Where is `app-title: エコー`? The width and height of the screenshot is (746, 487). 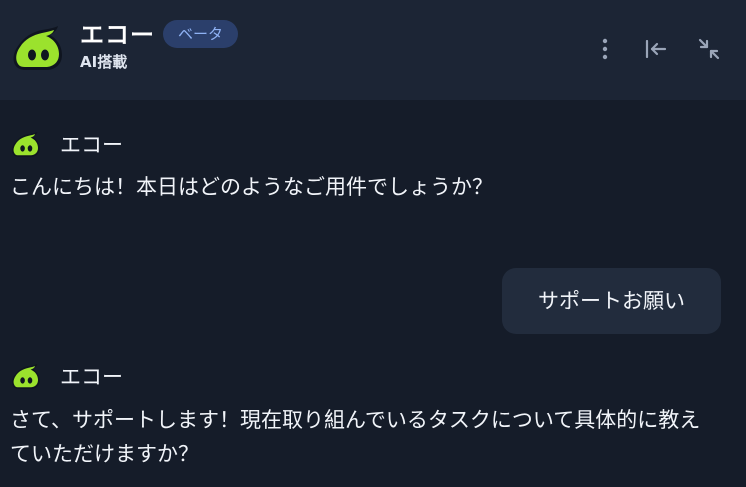 app-title: エコー is located at coordinates (117, 35).